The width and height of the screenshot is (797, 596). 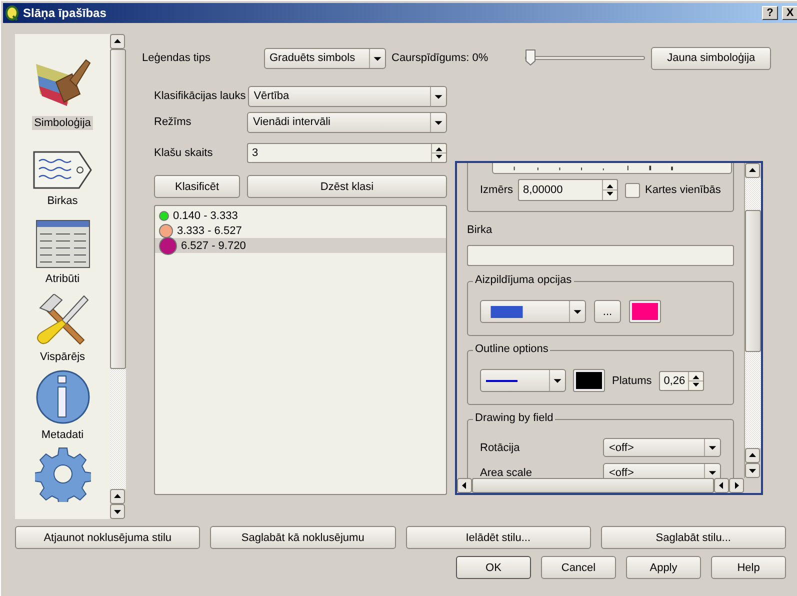 I want to click on legend-type-dropdown: Graduēts simbols, so click(x=325, y=58).